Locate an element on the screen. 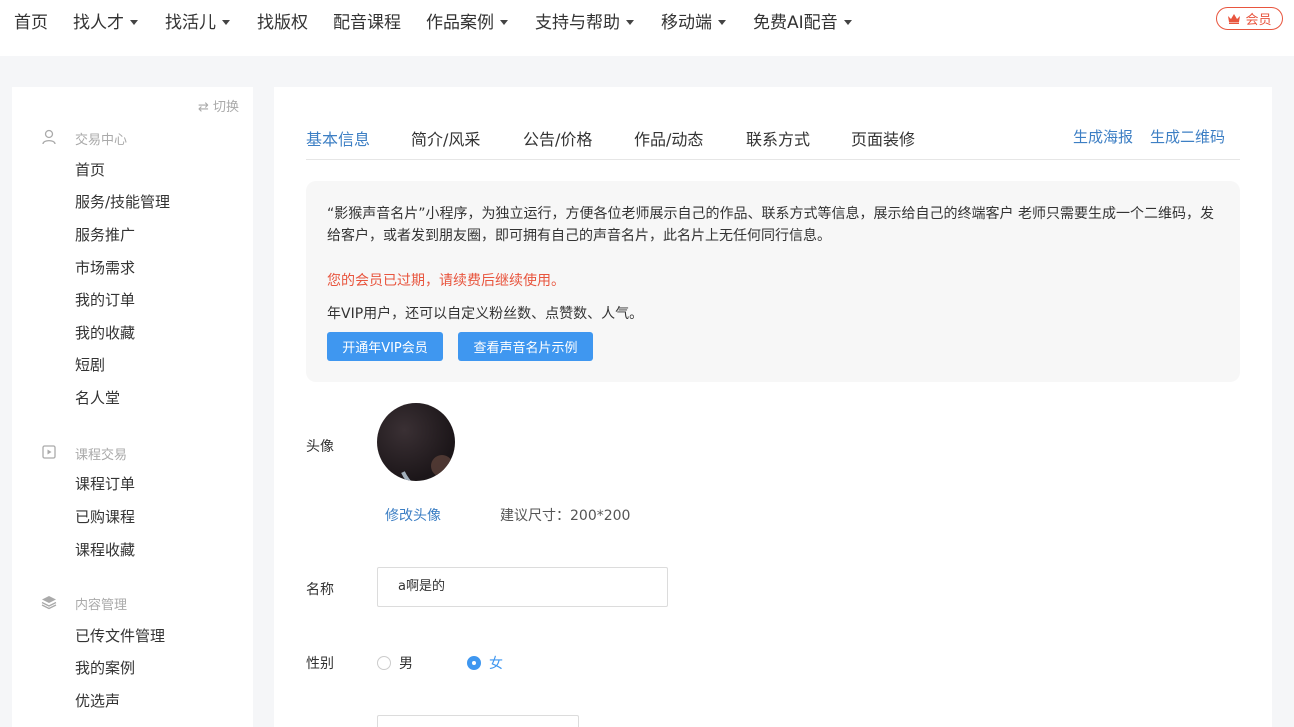 The image size is (1294, 727). sidebar-item-course-orders: 课程订单 is located at coordinates (105, 483).